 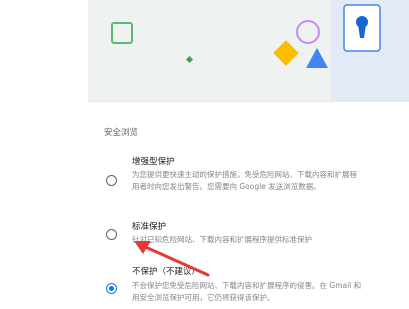 I want to click on option-title-enhanced: 增强型保护, so click(x=153, y=162).